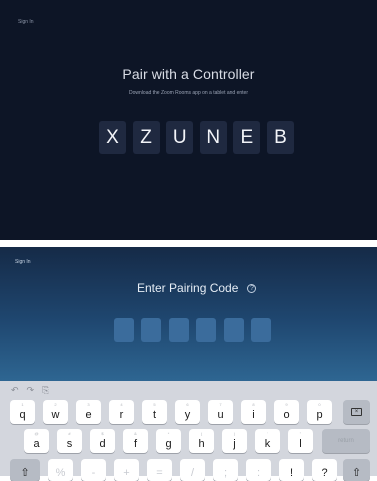 The height and width of the screenshot is (481, 377). What do you see at coordinates (252, 288) in the screenshot?
I see `help-icon: ?` at bounding box center [252, 288].